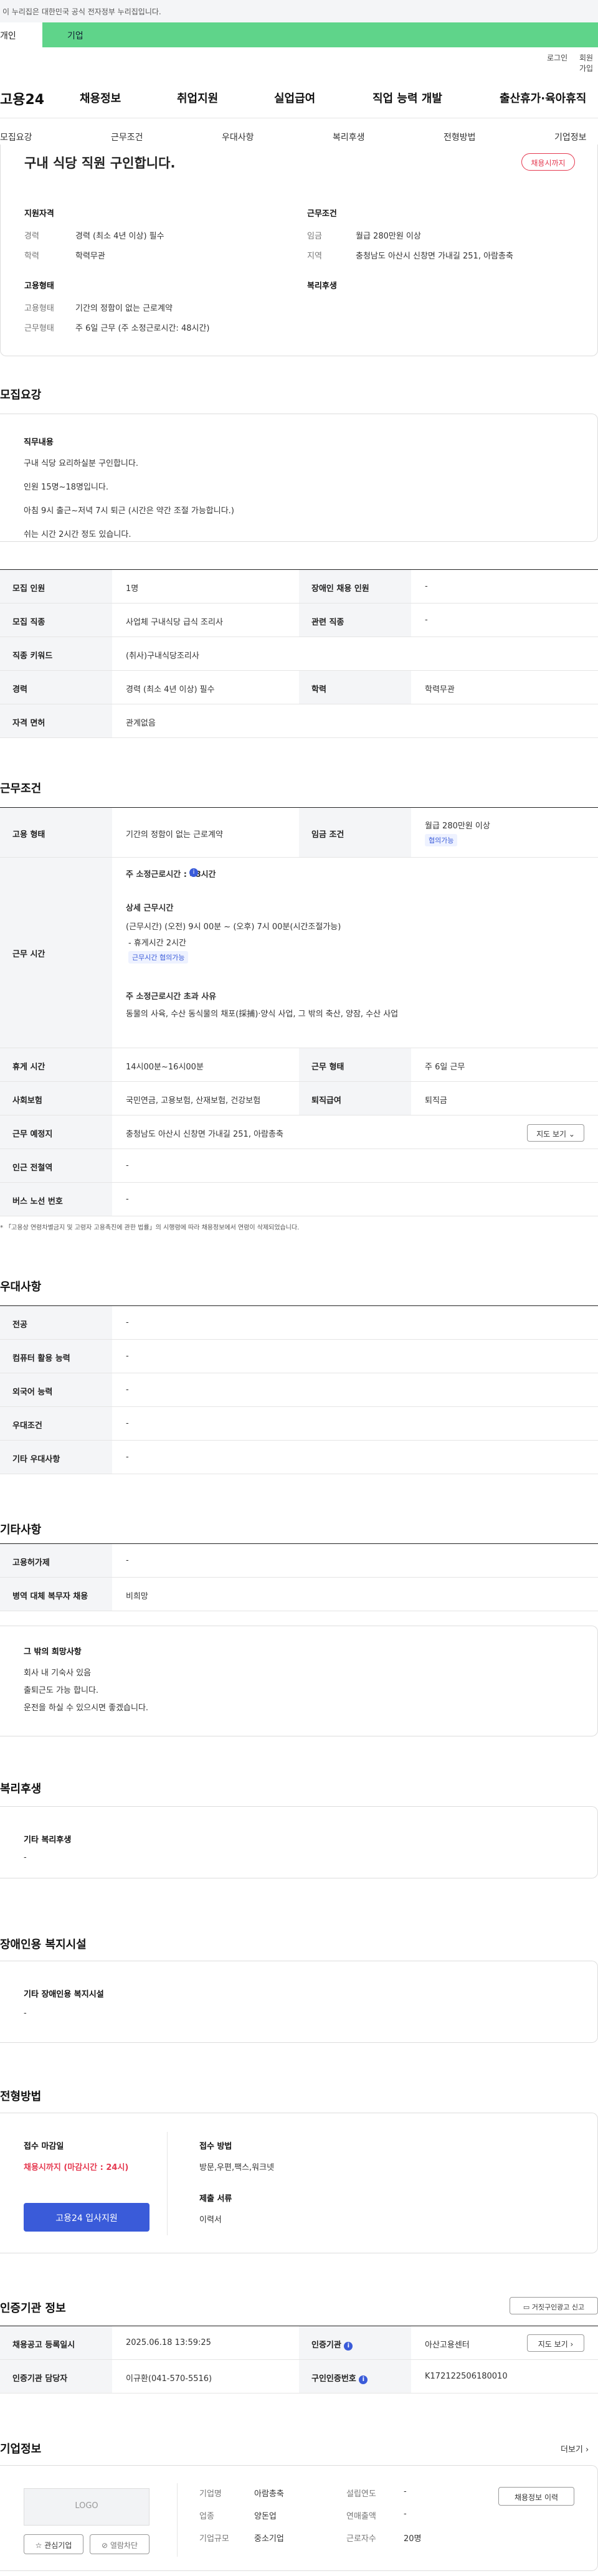  I want to click on nav-employment-support: 취업지원, so click(197, 98).